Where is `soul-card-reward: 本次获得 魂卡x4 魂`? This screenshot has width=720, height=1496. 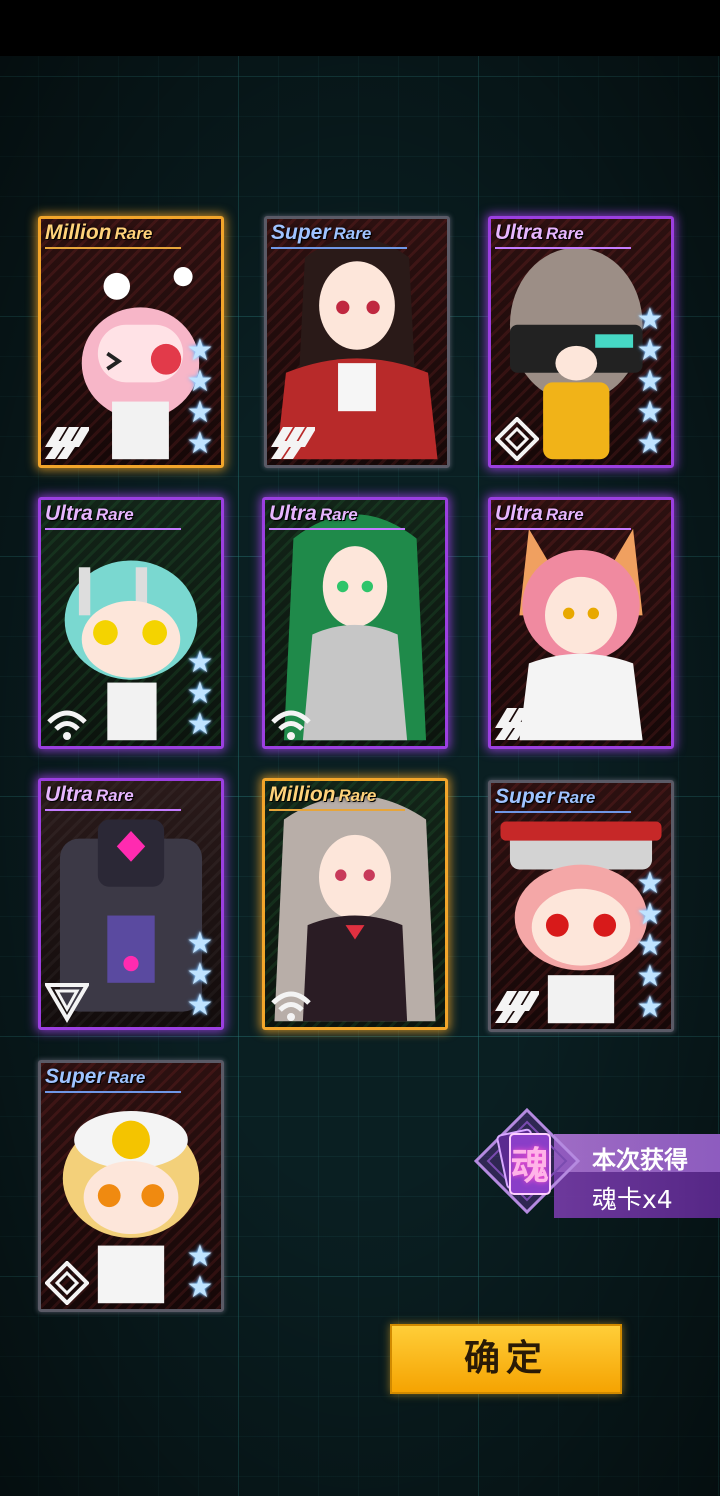 soul-card-reward: 本次获得 魂卡x4 魂 is located at coordinates (591, 1161).